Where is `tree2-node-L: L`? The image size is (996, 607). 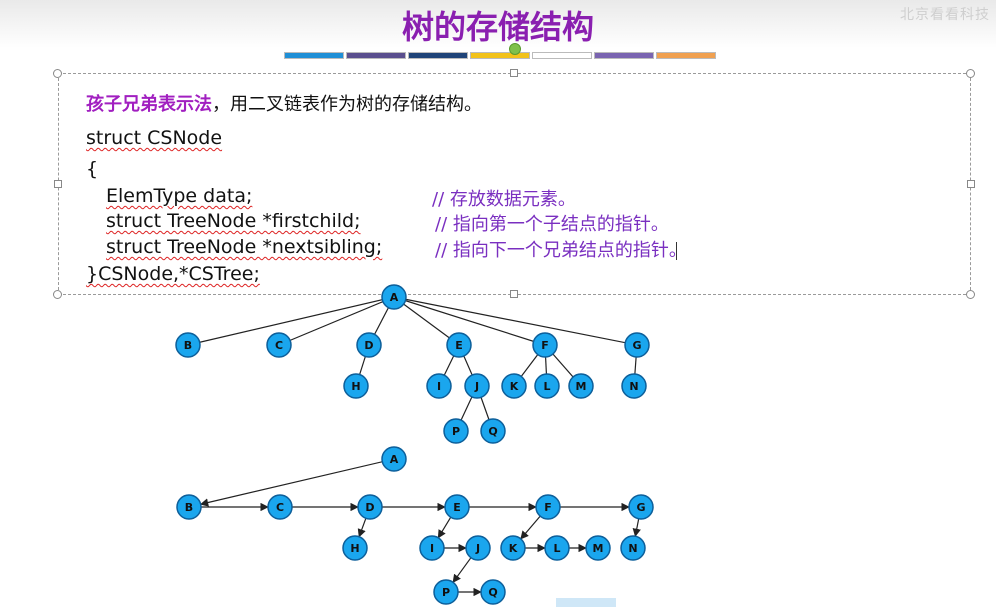 tree2-node-L: L is located at coordinates (557, 548).